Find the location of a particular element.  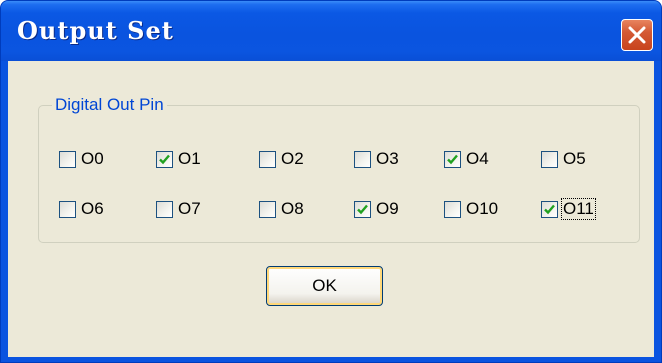

checkbox-o5: O5 is located at coordinates (564, 159).